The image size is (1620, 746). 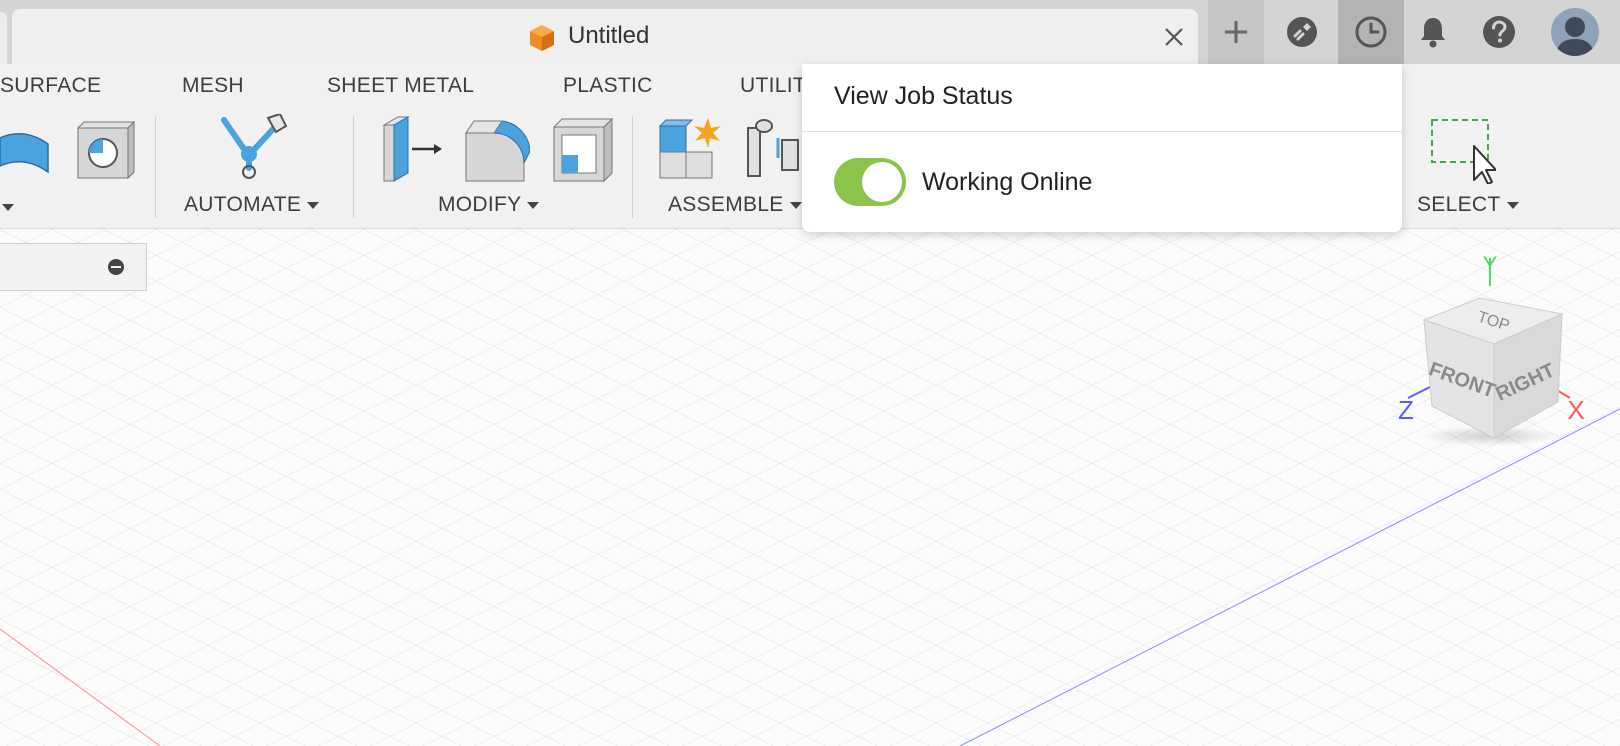 I want to click on modify-group-label: MODIFY, so click(x=489, y=205).